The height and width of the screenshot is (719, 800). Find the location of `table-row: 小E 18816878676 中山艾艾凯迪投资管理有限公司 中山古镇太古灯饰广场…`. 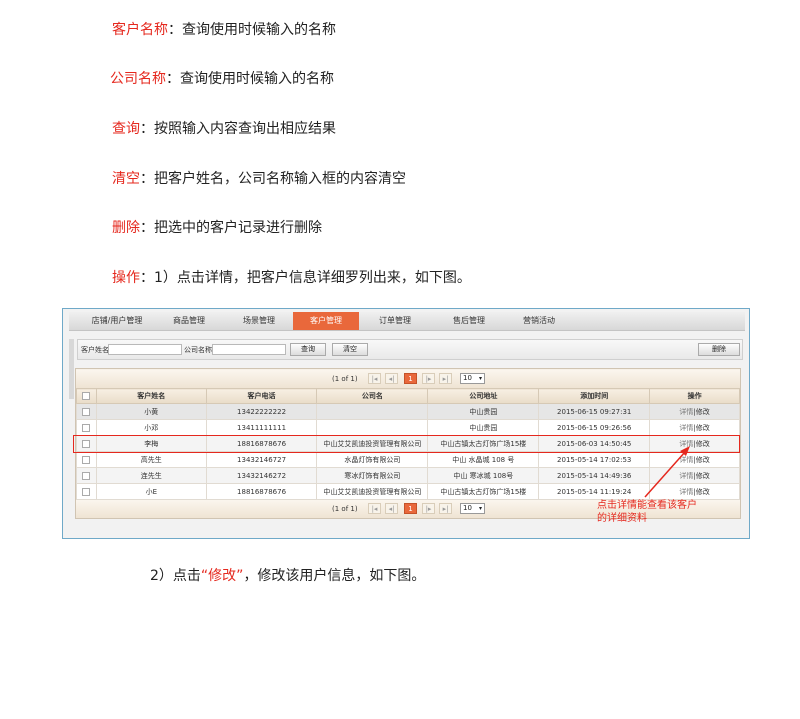

table-row: 小E 18816878676 中山艾艾凯迪投资管理有限公司 中山古镇太古灯饰广场… is located at coordinates (408, 491).